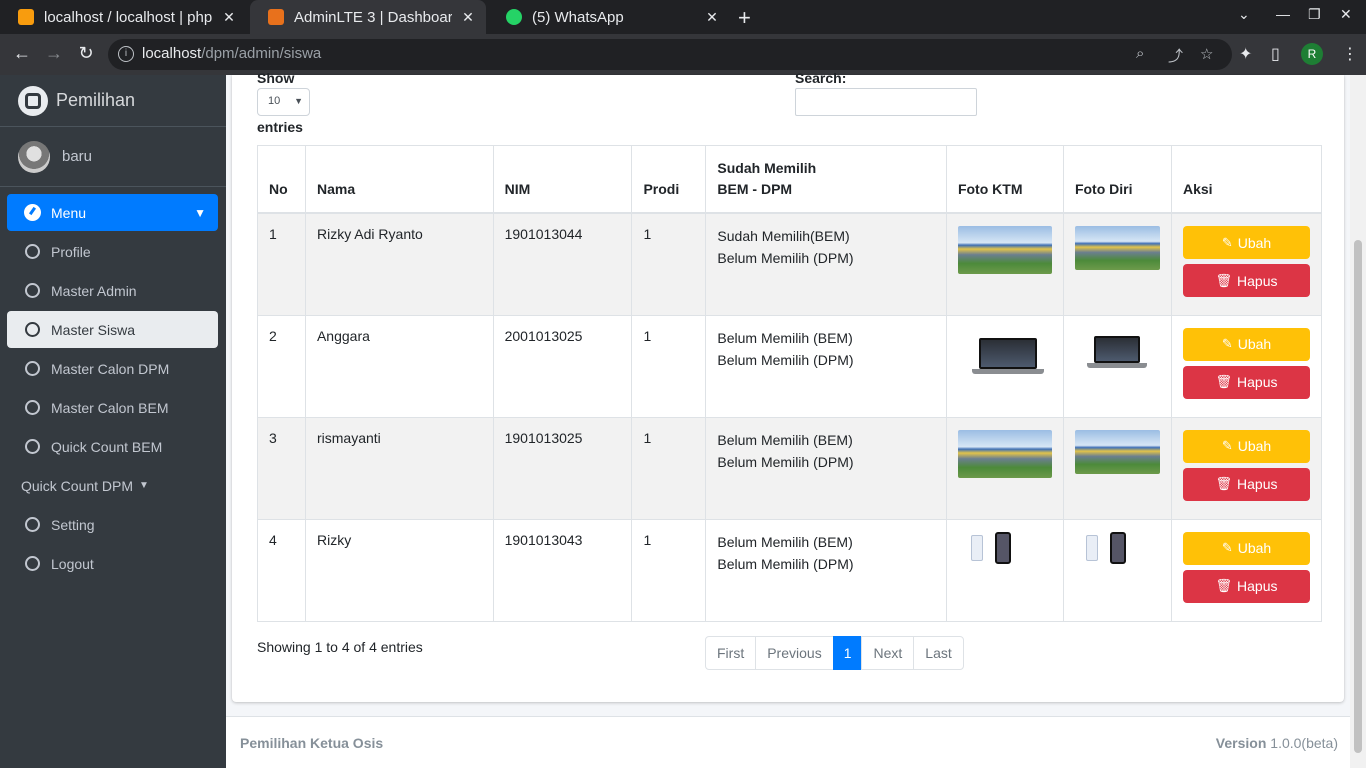 Image resolution: width=1366 pixels, height=768 pixels. I want to click on tab-phpmyadmin: localhost / localhost | phpMyAdmin ✕, so click(123, 17).